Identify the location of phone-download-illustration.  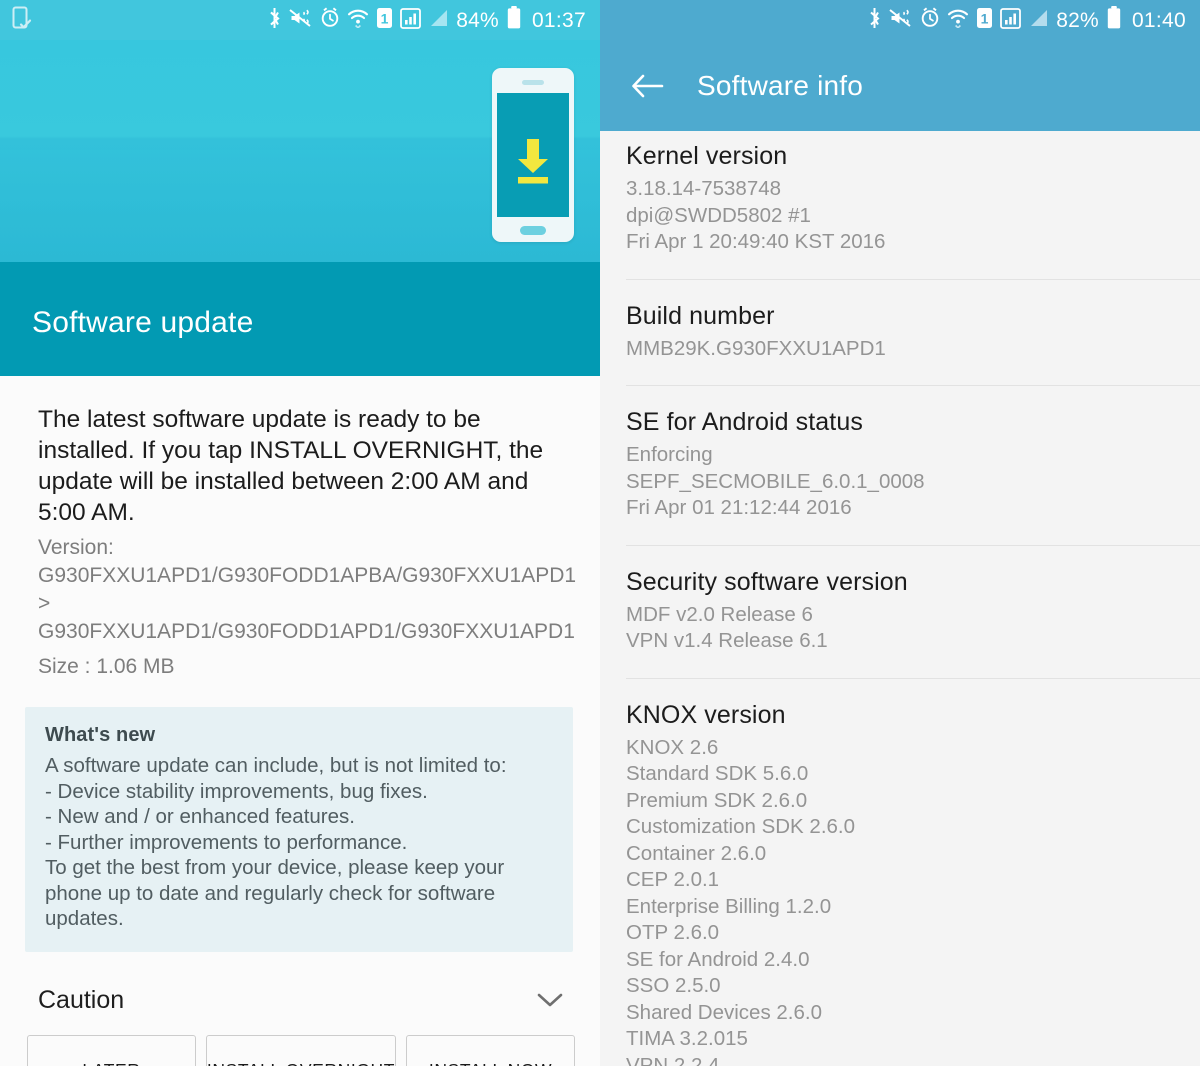
(533, 155).